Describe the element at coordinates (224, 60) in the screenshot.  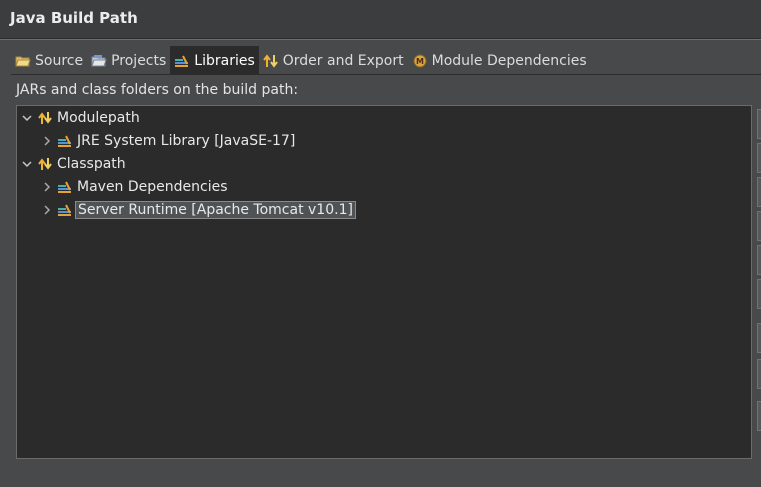
I see `tab-libraries-label: Libraries` at that location.